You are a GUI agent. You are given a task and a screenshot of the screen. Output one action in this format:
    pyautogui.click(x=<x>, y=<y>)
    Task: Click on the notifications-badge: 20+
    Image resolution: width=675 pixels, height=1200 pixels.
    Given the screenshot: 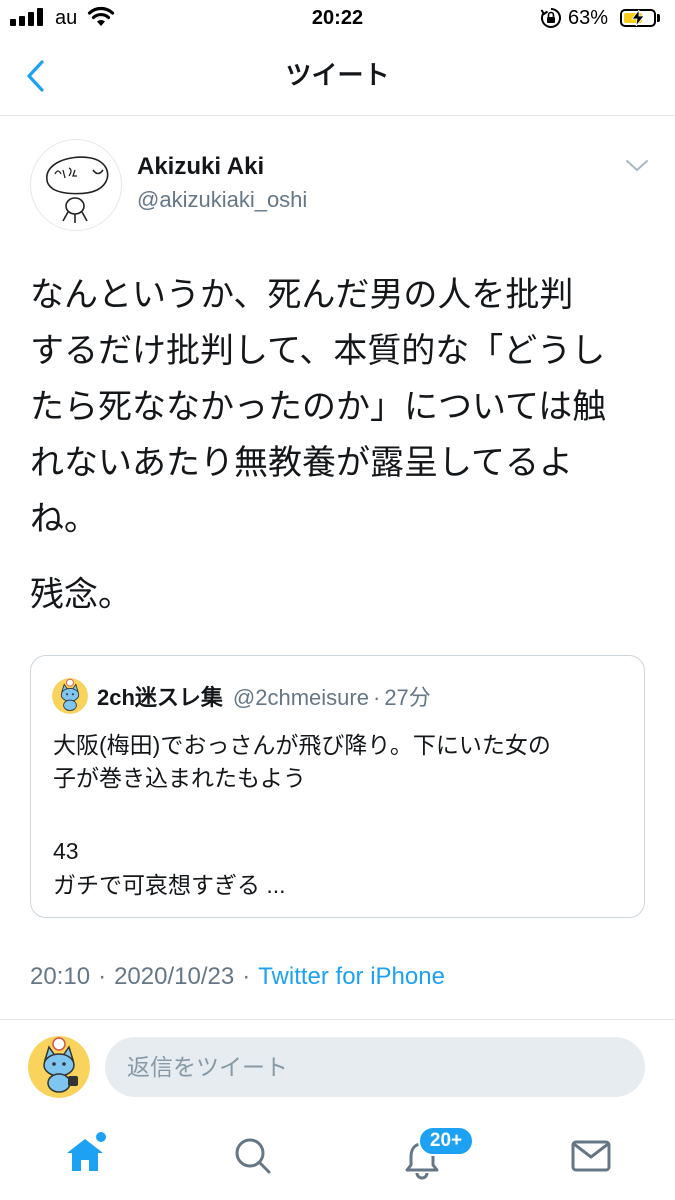 What is the action you would take?
    pyautogui.click(x=446, y=1141)
    